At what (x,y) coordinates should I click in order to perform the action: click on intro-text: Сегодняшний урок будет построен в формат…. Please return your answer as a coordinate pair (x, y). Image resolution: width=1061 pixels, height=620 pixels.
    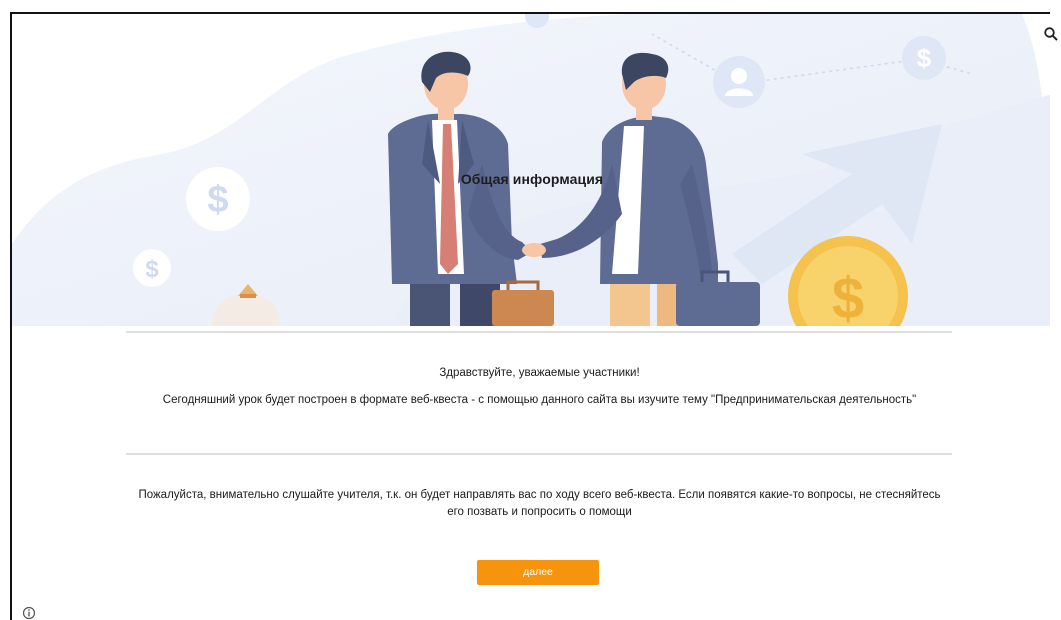
    Looking at the image, I should click on (539, 400).